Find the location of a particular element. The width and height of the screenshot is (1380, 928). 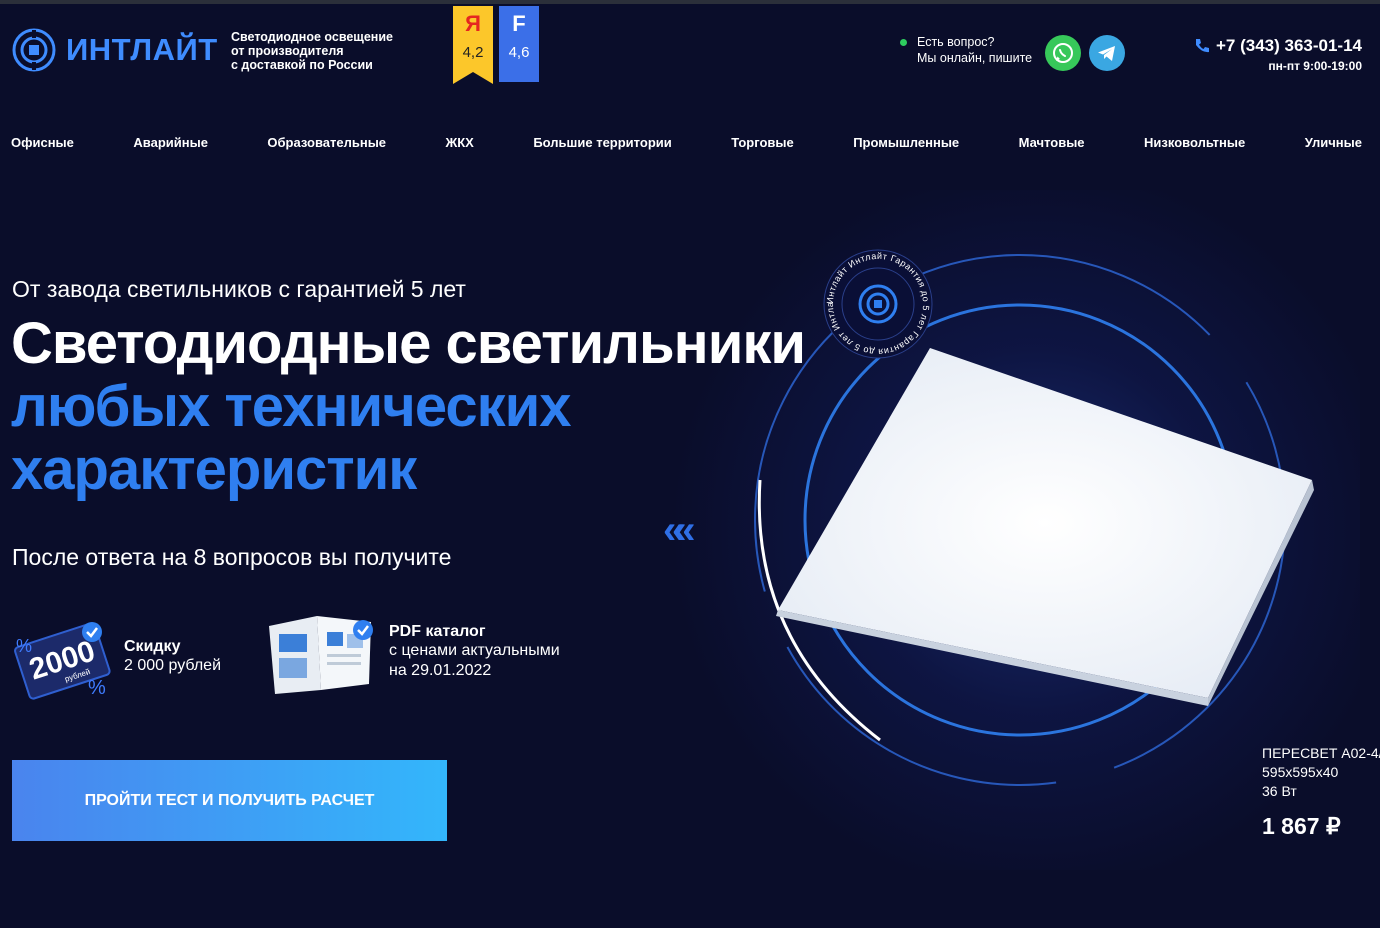

led-panel is located at coordinates (1045, 523).